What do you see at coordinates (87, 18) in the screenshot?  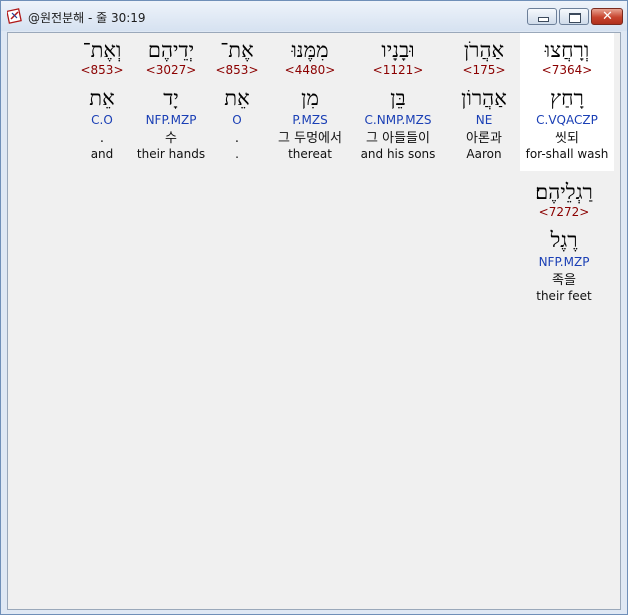 I see `window-title: @원전분해 - 줄 30:19` at bounding box center [87, 18].